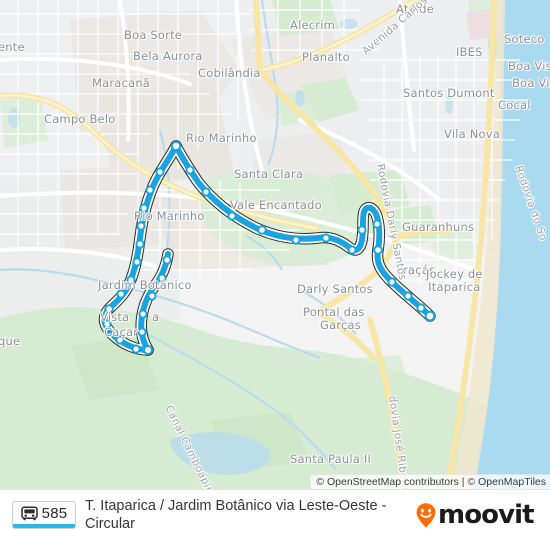  I want to click on badge-content: 585, so click(44, 513).